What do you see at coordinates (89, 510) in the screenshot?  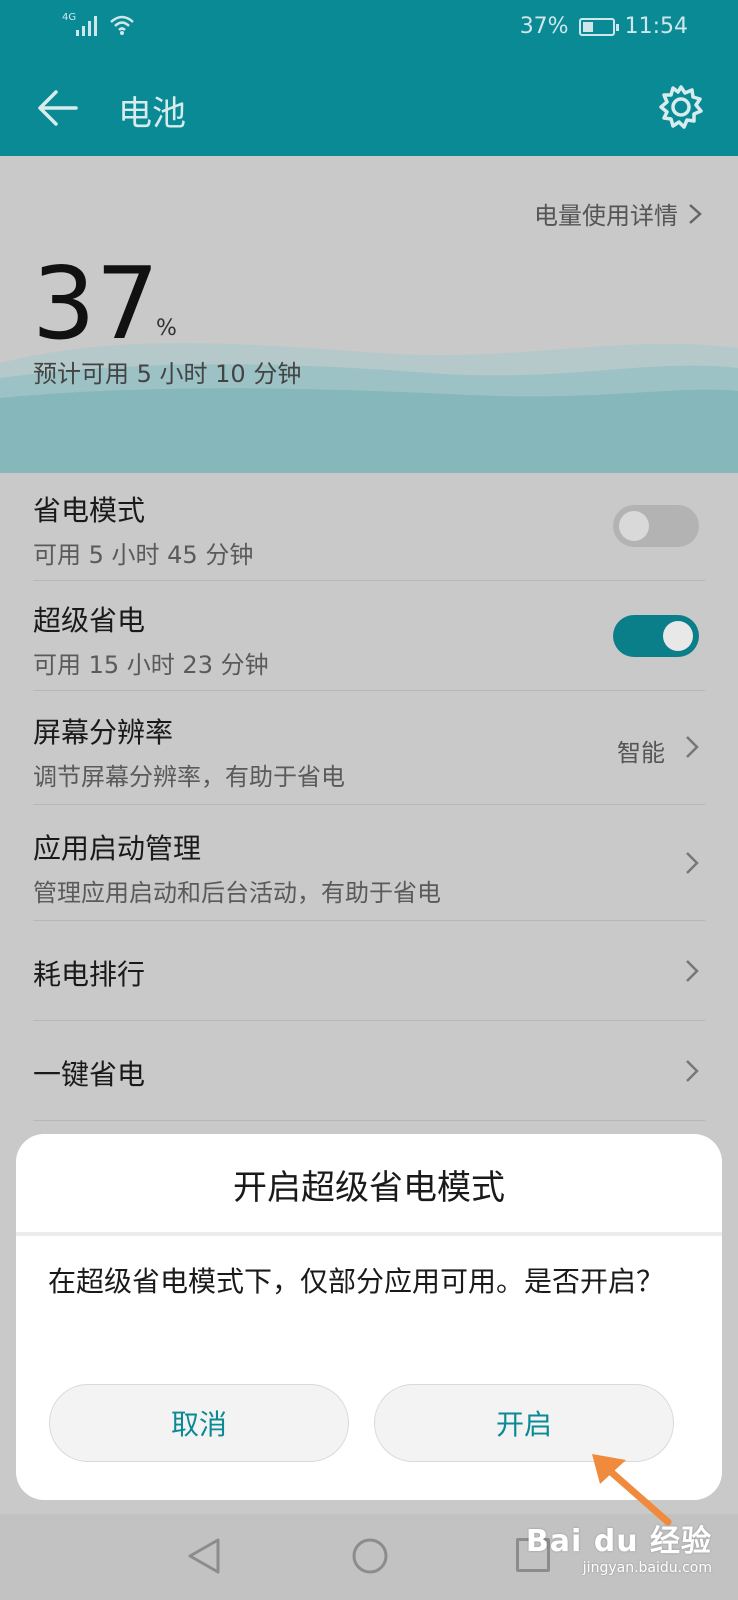 I see `row-title: 省电模式` at bounding box center [89, 510].